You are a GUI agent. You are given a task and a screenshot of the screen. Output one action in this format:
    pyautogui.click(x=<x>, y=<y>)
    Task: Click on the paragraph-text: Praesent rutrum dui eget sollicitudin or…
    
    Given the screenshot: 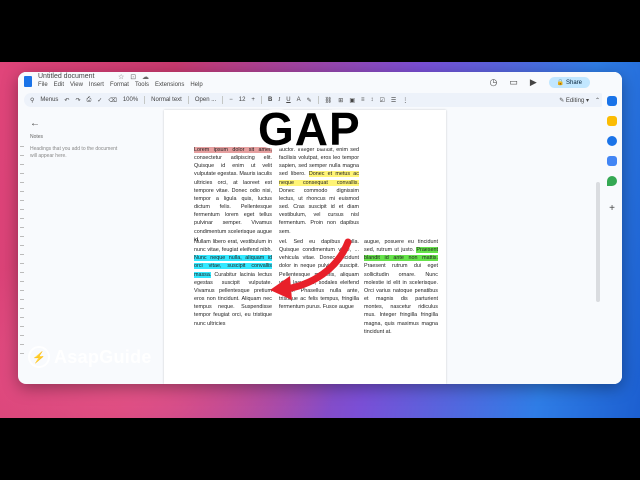 What is the action you would take?
    pyautogui.click(x=401, y=299)
    